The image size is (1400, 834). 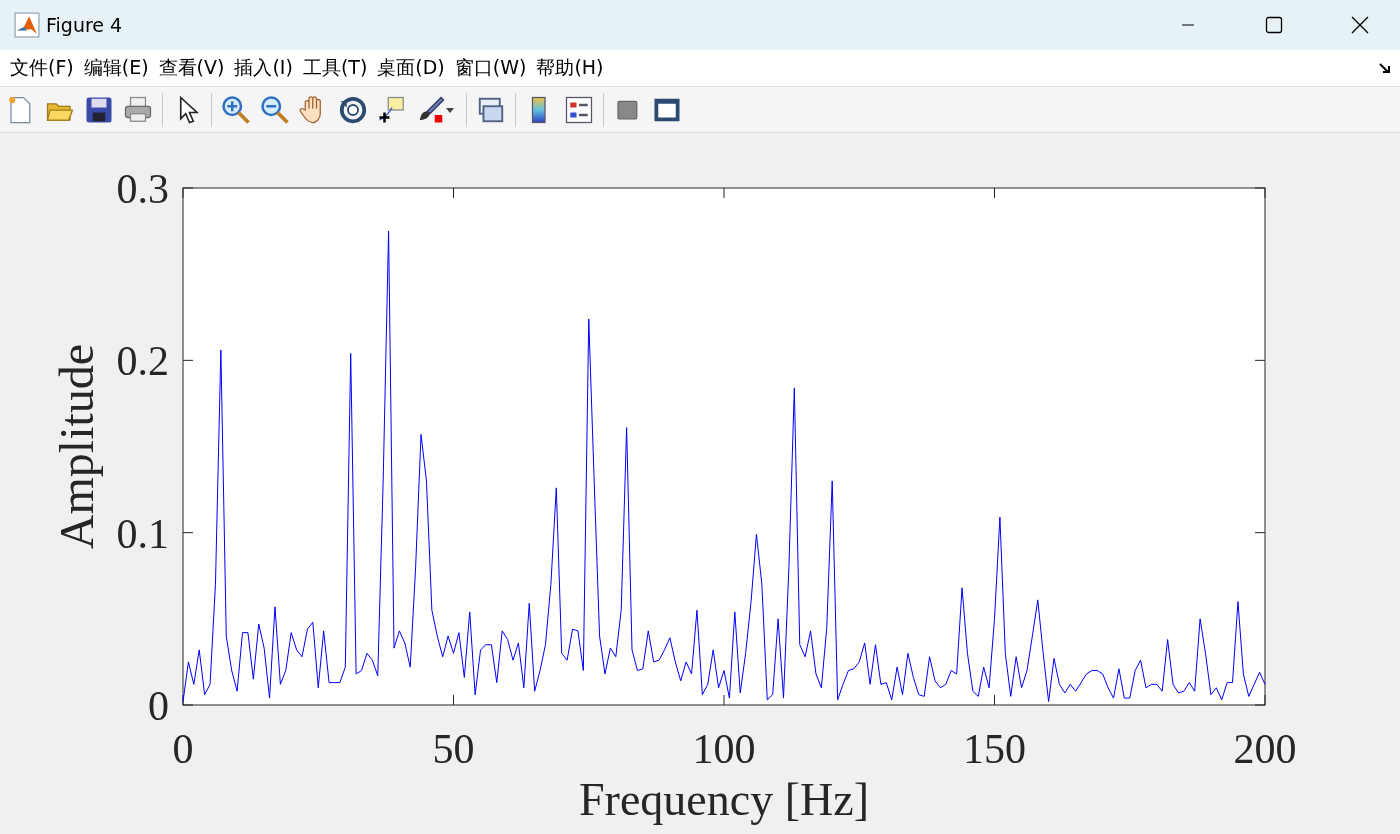 I want to click on axis-title: Frequency [Hz], so click(x=724, y=799).